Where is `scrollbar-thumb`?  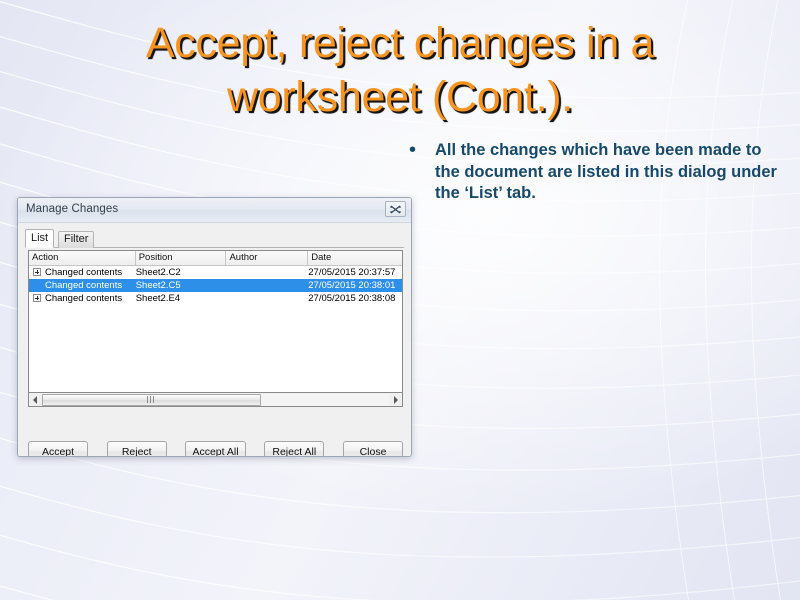
scrollbar-thumb is located at coordinates (151, 399).